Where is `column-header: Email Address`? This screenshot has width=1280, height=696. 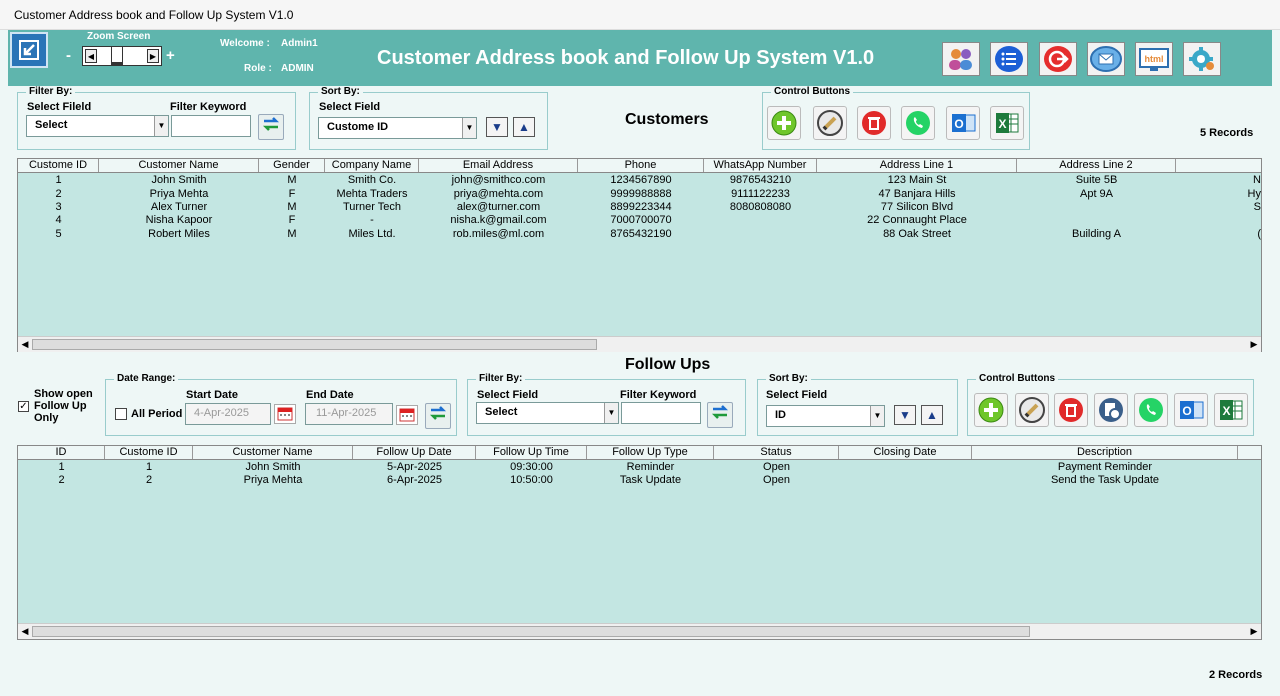 column-header: Email Address is located at coordinates (498, 165).